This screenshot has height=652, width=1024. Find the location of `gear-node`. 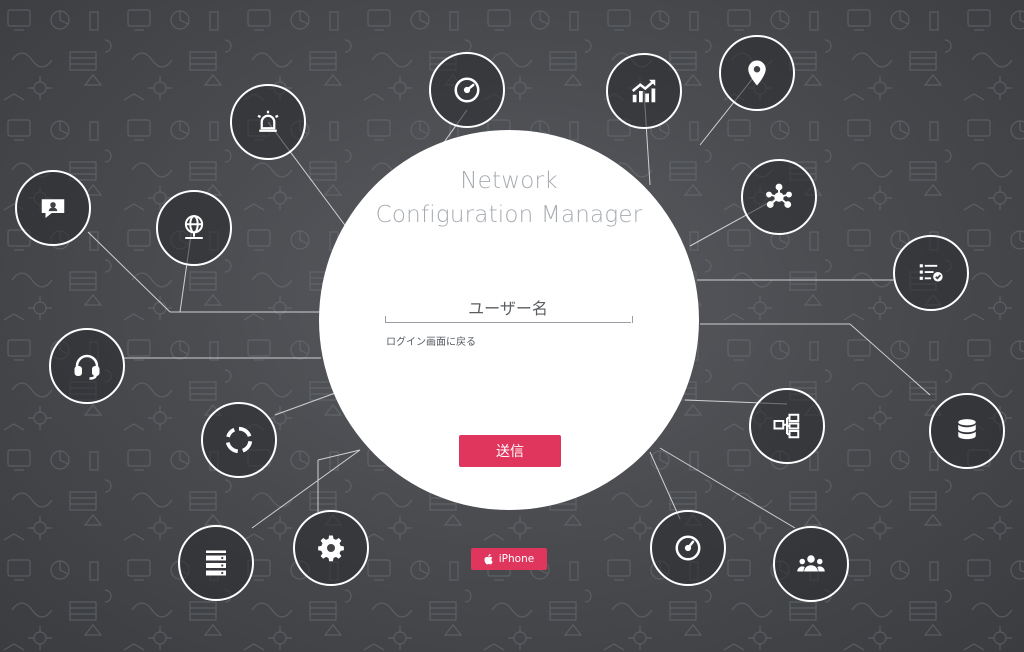

gear-node is located at coordinates (331, 548).